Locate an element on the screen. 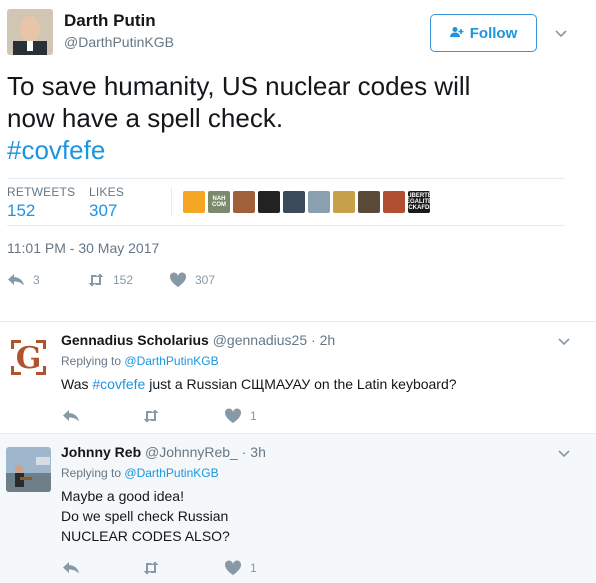  add-user-icon is located at coordinates (456, 33).